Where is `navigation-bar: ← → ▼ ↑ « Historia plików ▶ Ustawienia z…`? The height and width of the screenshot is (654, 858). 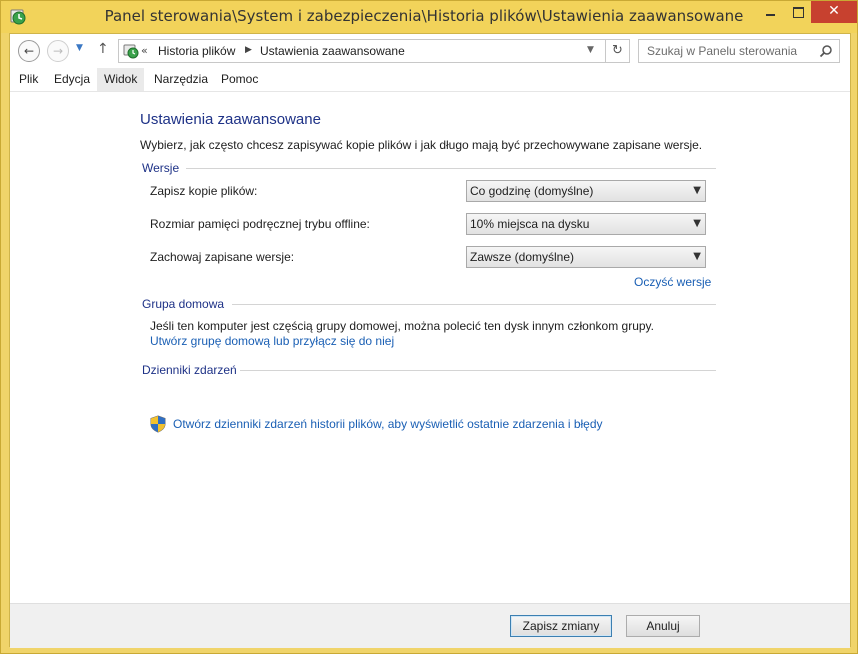
navigation-bar: ← → ▼ ↑ « Historia plików ▶ Ustawienia z… is located at coordinates (430, 51).